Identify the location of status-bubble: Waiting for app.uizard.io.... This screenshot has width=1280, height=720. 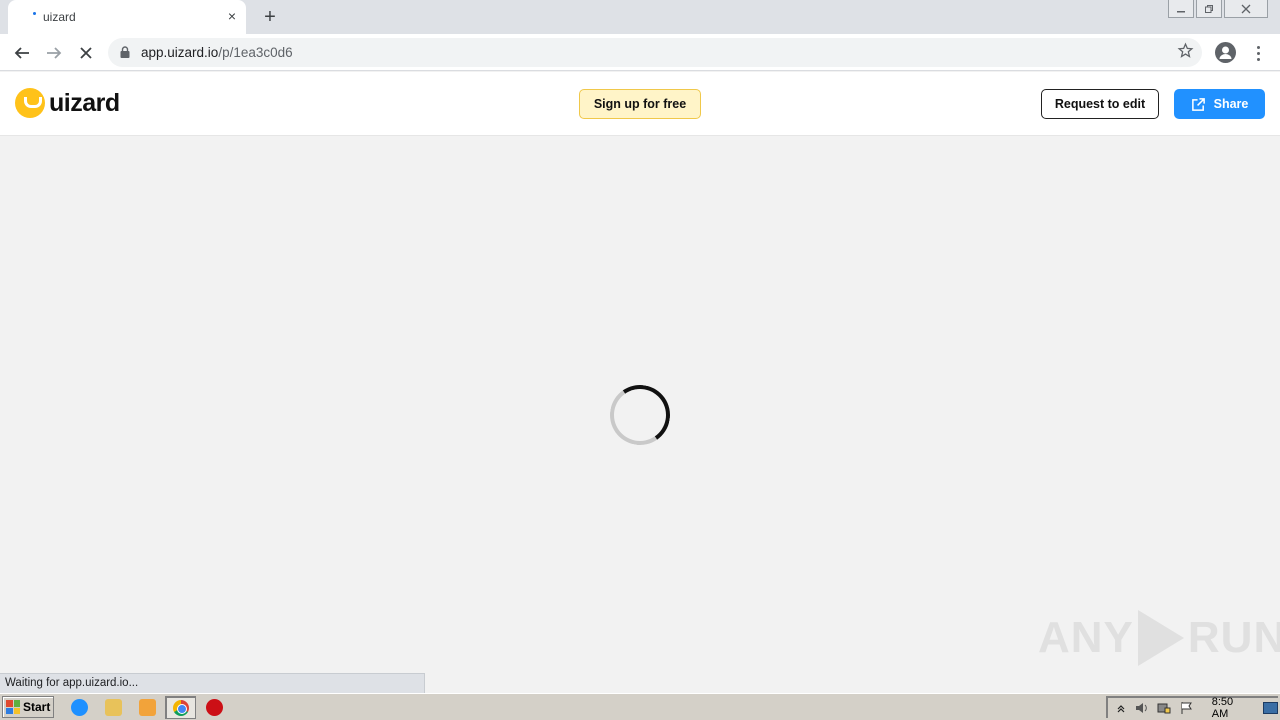
(212, 683).